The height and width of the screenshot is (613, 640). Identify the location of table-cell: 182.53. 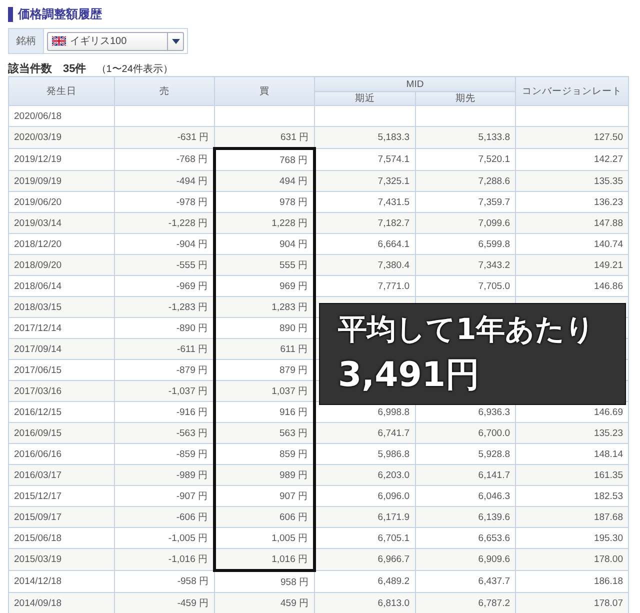
(608, 496).